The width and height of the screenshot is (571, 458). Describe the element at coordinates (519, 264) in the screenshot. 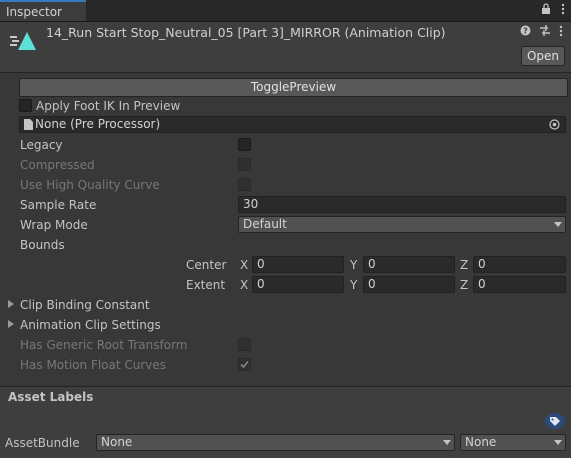

I see `center-z-input: 0` at that location.